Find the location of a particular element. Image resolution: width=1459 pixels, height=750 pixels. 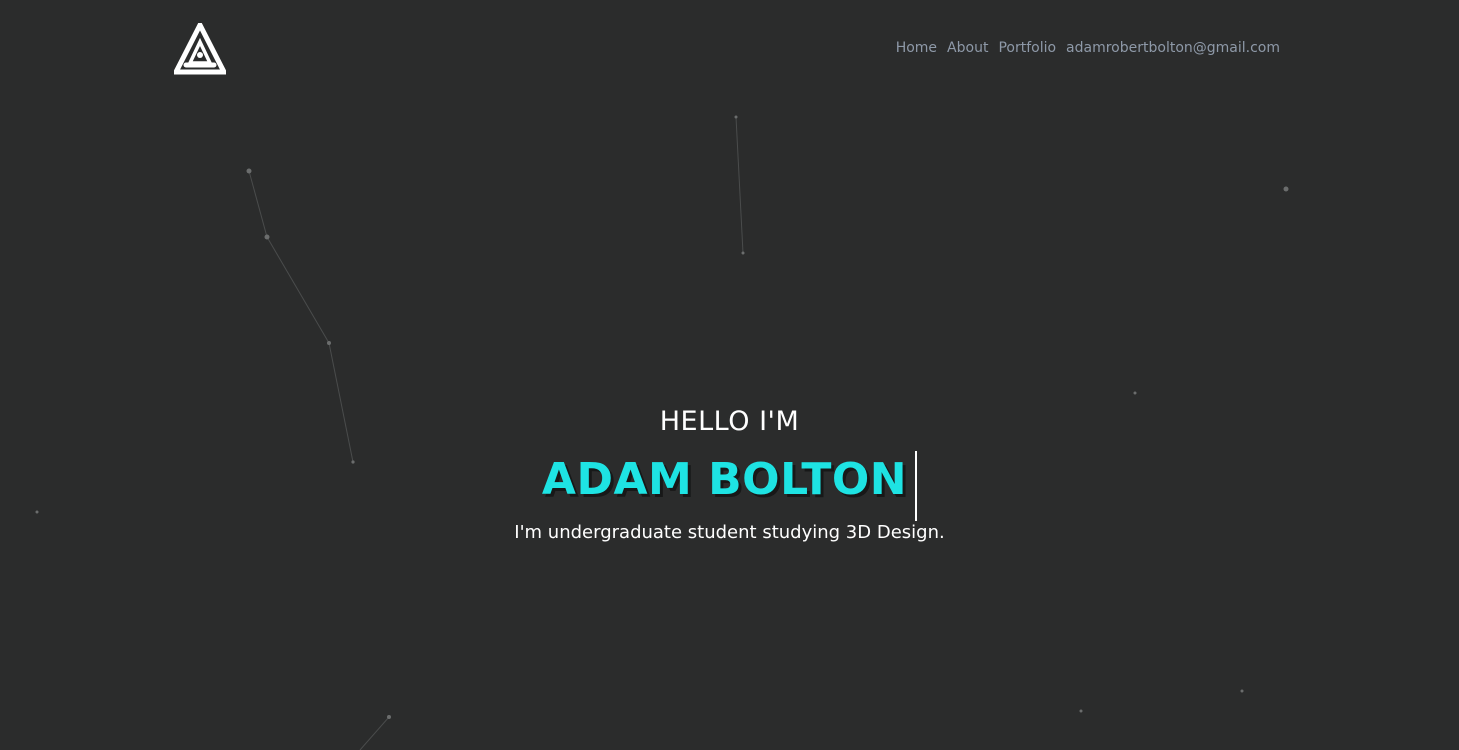

nav-link-about: About is located at coordinates (967, 48).